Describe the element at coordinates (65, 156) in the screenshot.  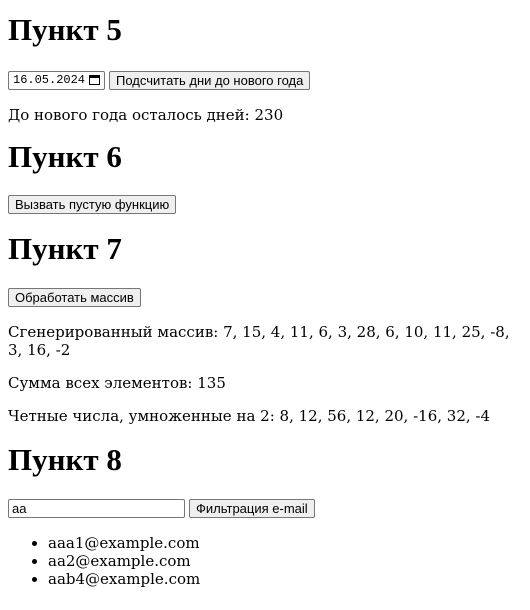
I see `heading-p6: Пункт 6` at that location.